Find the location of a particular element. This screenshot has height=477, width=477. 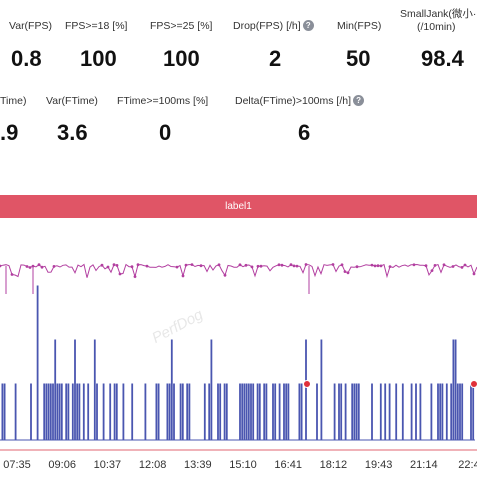

stat-value-smalljank: 98.4 is located at coordinates (442, 58).